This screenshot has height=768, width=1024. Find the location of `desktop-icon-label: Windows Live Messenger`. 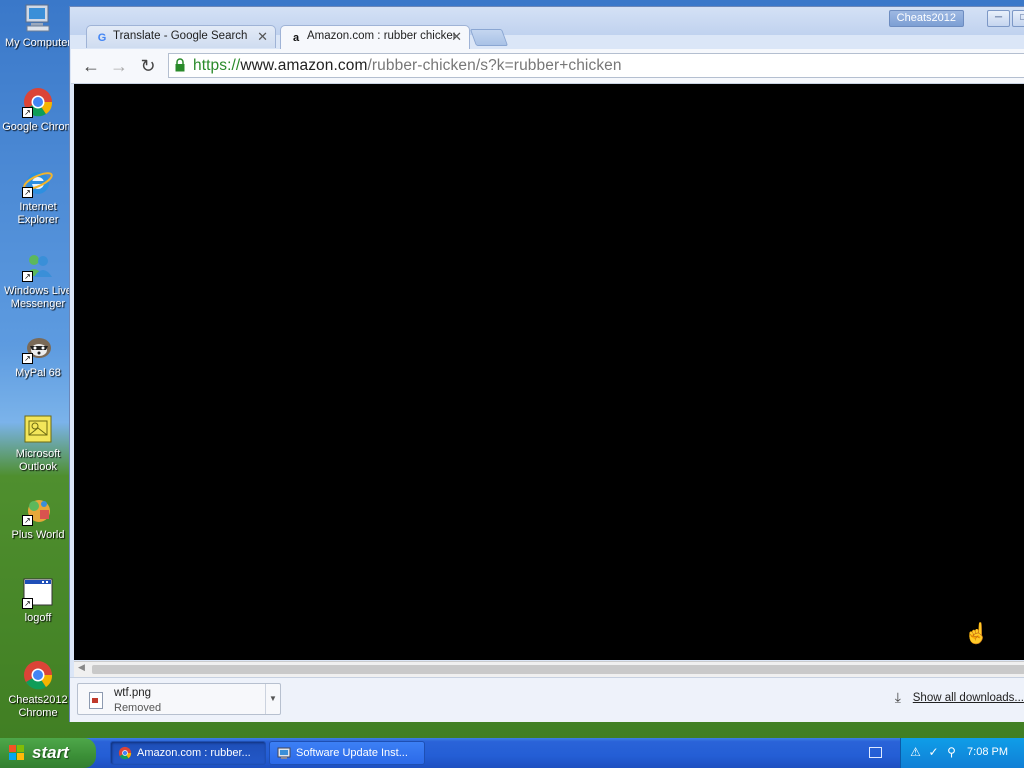

desktop-icon-label: Windows Live Messenger is located at coordinates (38, 297).